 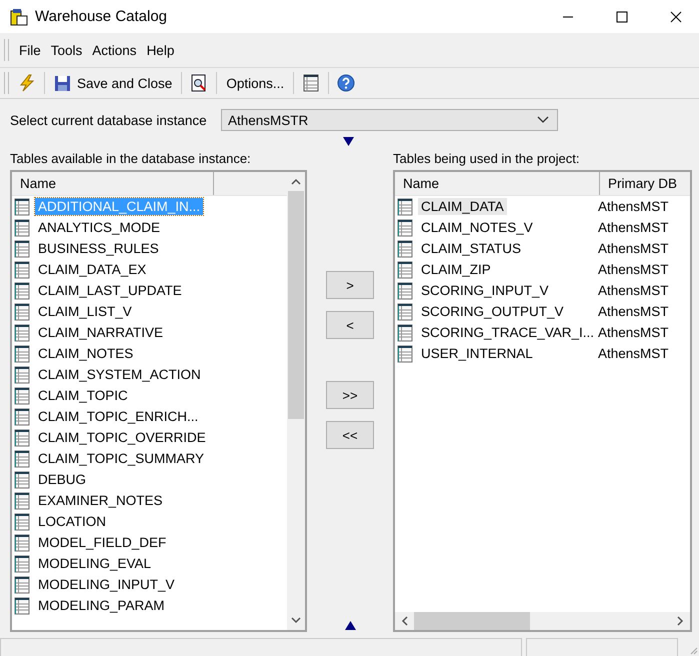 What do you see at coordinates (100, 500) in the screenshot?
I see `table-list-item: EXAMINER_NOTES` at bounding box center [100, 500].